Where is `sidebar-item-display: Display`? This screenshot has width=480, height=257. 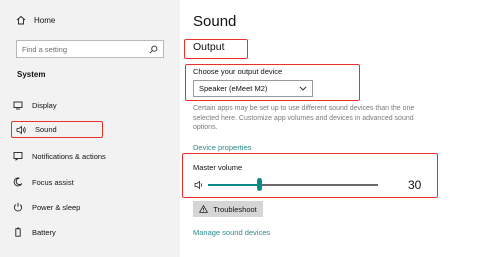
sidebar-item-display: Display is located at coordinates (34, 105).